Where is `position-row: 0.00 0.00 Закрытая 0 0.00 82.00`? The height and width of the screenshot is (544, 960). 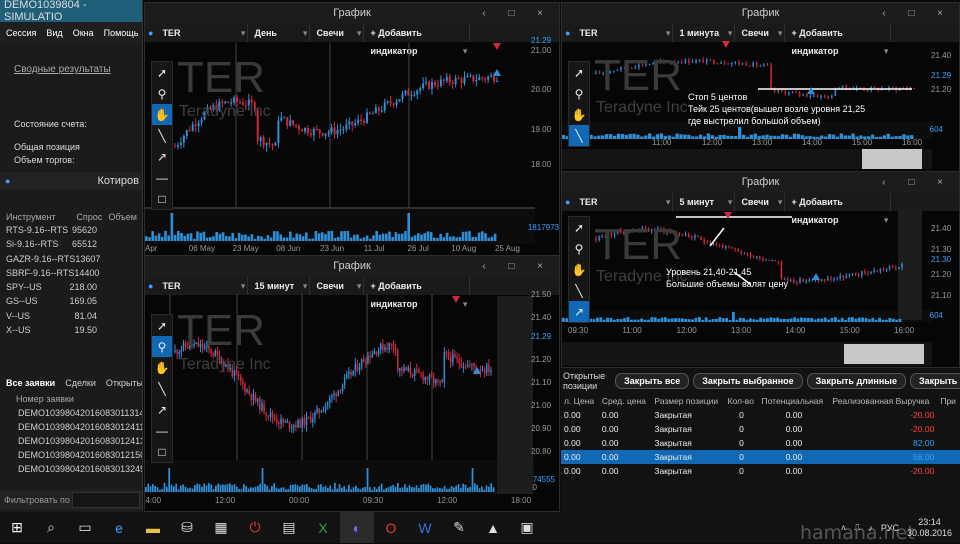
position-row: 0.00 0.00 Закрытая 0 0.00 82.00 is located at coordinates (760, 443).